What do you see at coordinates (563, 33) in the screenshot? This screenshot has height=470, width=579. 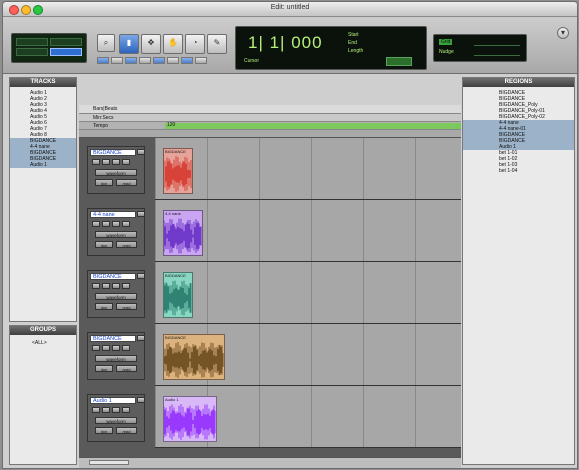 I see `toolbar-toggle-icon: ▾` at bounding box center [563, 33].